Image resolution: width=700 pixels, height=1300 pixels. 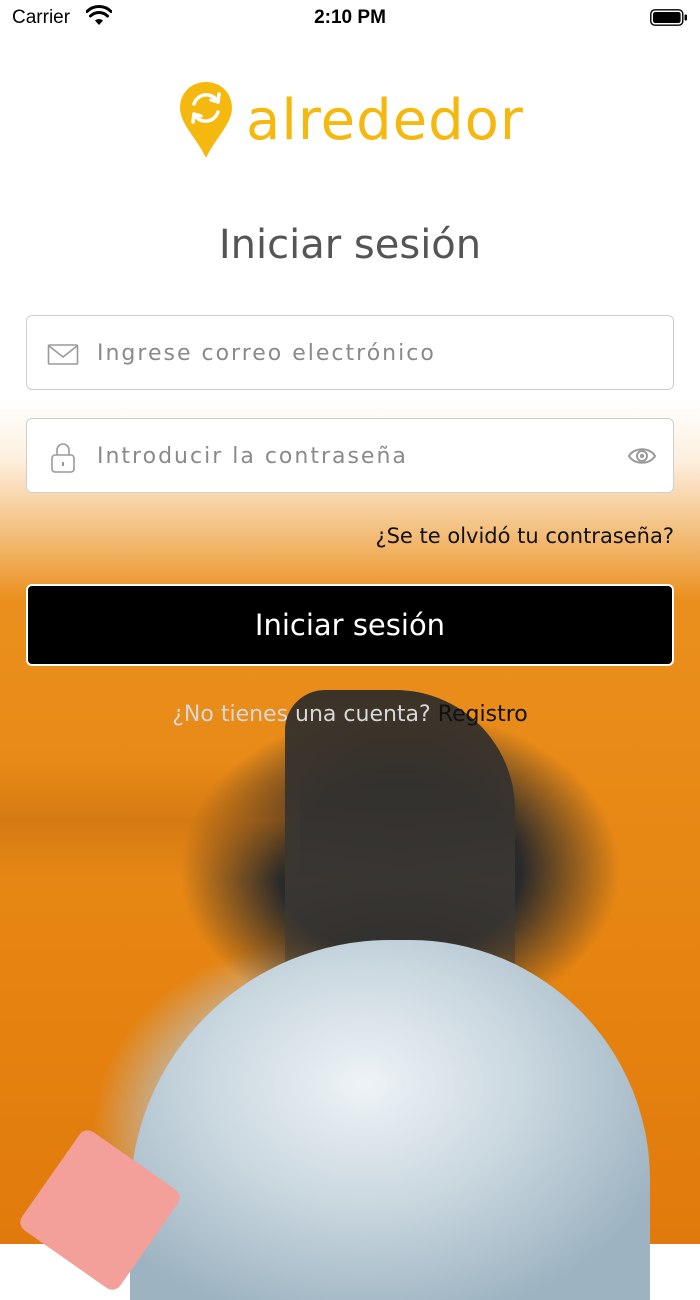 What do you see at coordinates (668, 17) in the screenshot?
I see `battery-icon` at bounding box center [668, 17].